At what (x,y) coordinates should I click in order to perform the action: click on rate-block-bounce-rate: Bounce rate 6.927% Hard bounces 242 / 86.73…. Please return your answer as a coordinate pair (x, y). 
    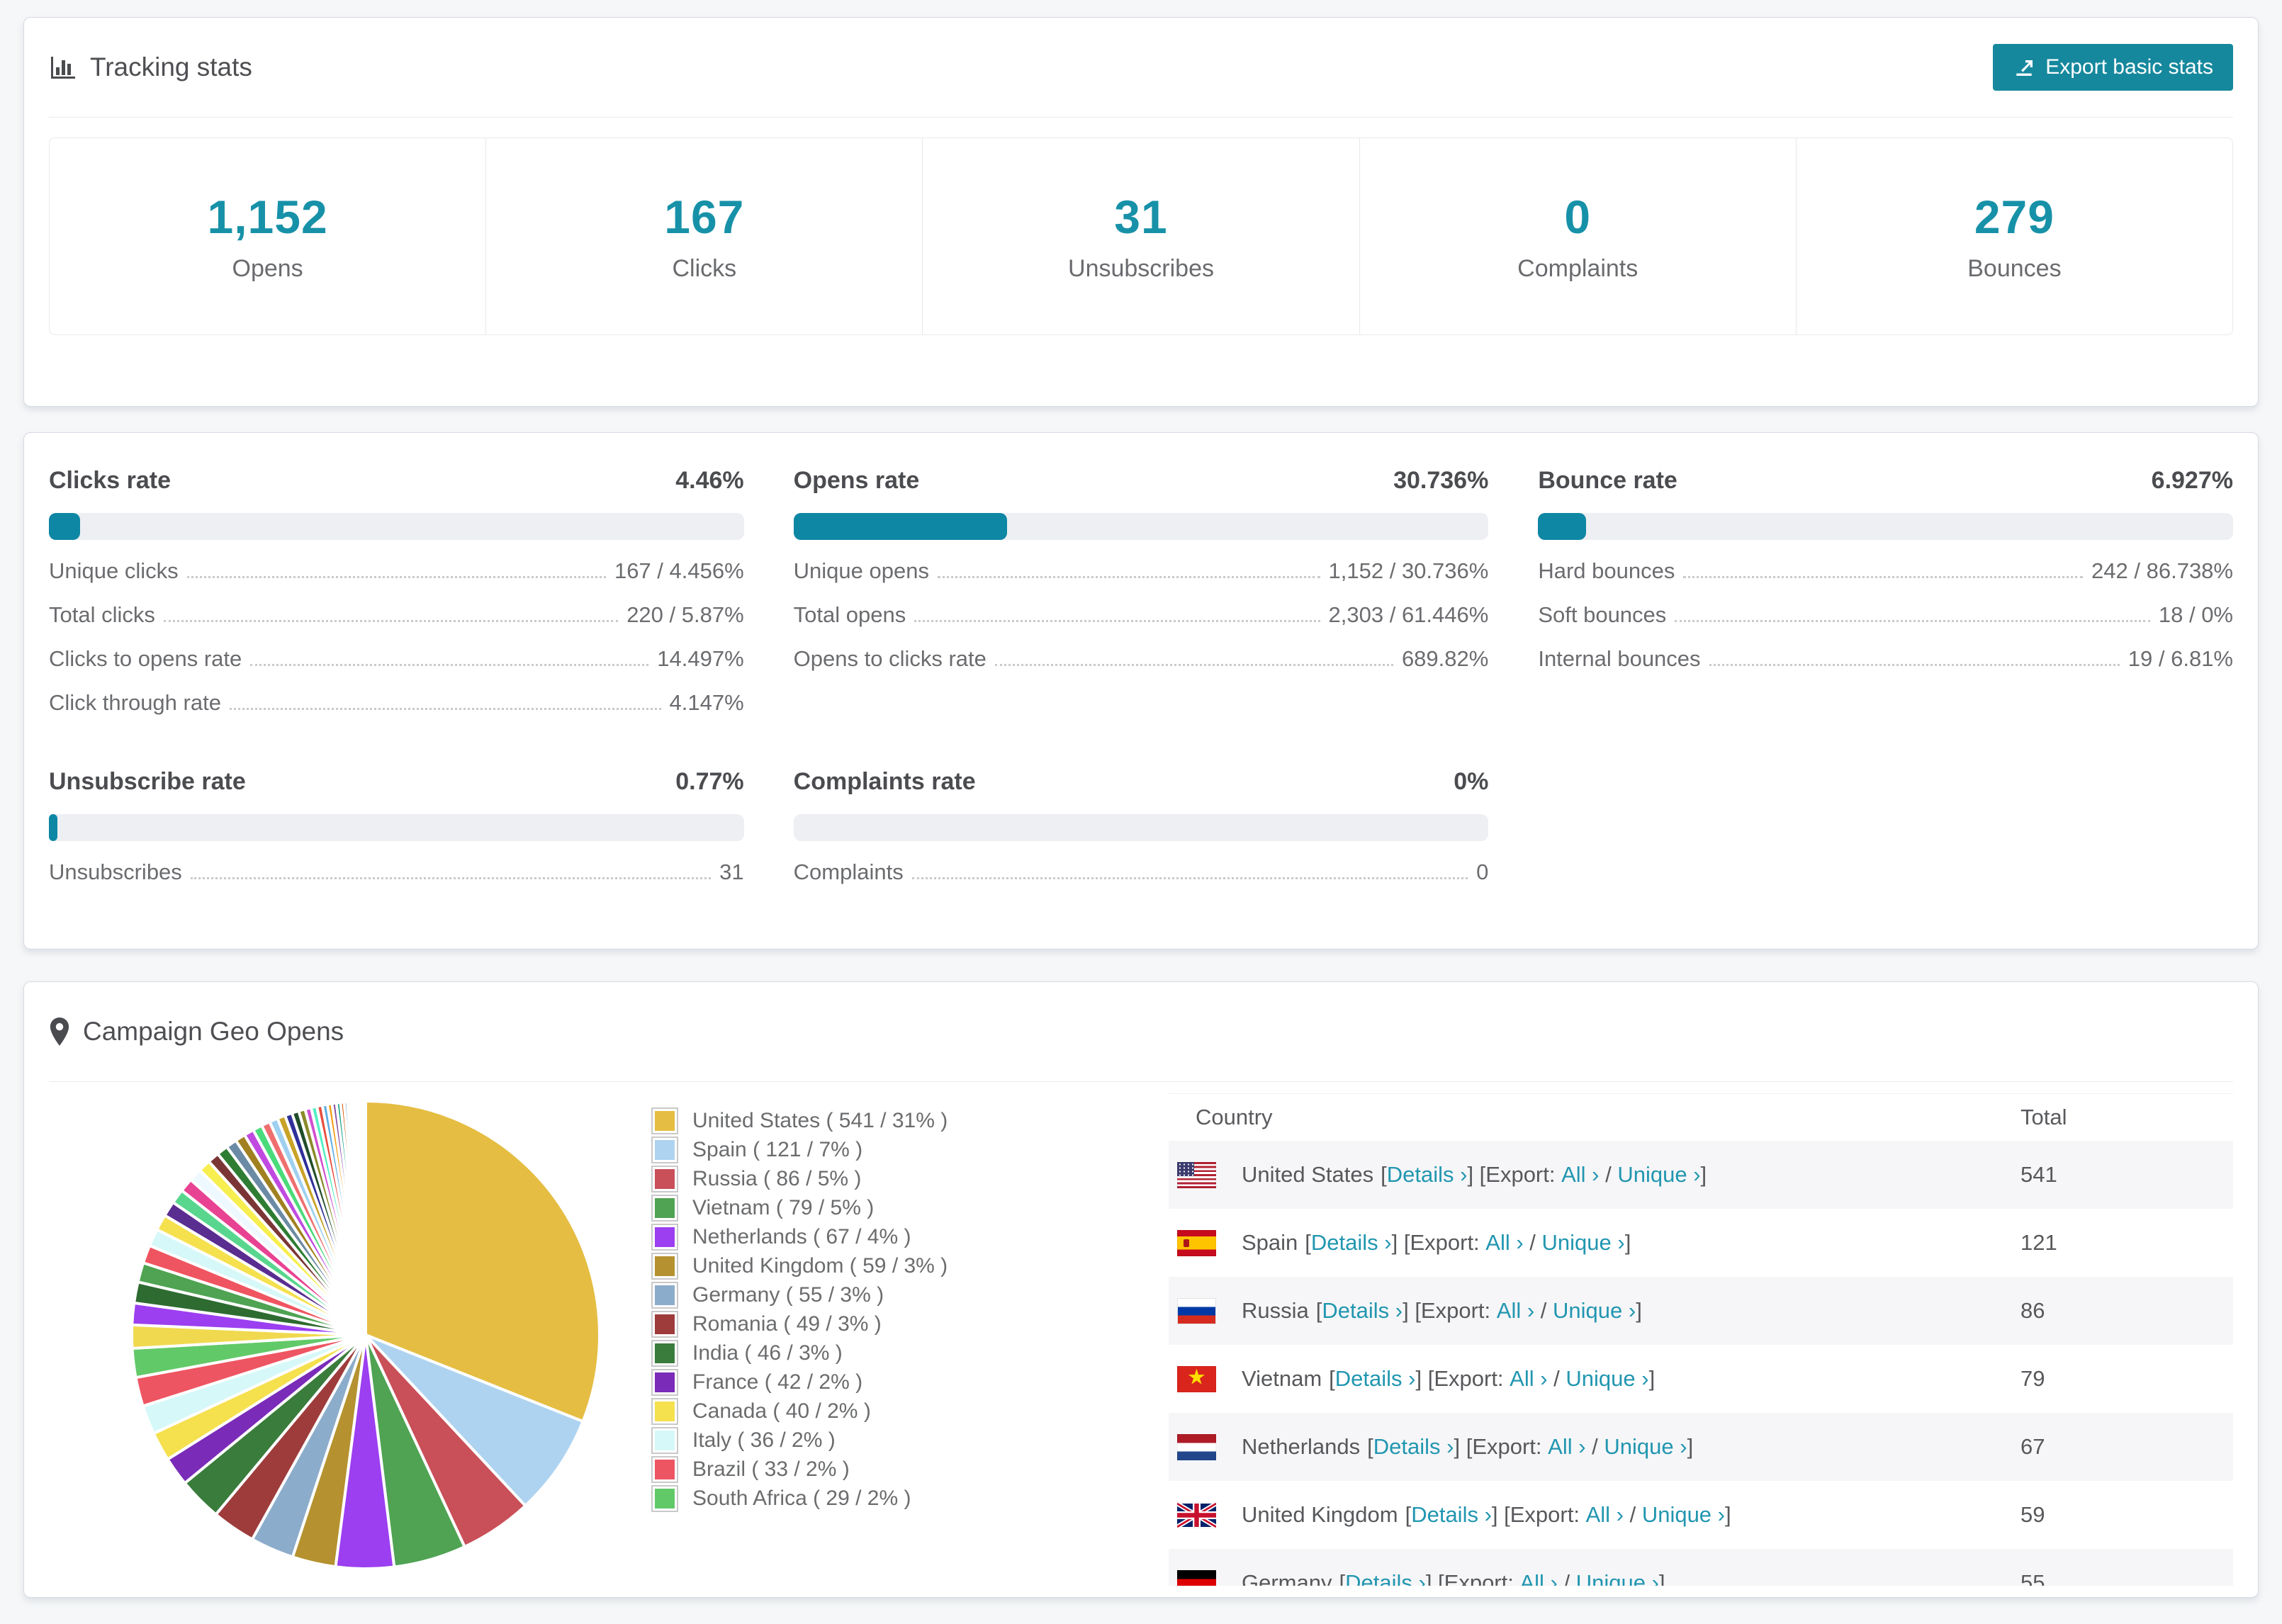
    Looking at the image, I should click on (1886, 591).